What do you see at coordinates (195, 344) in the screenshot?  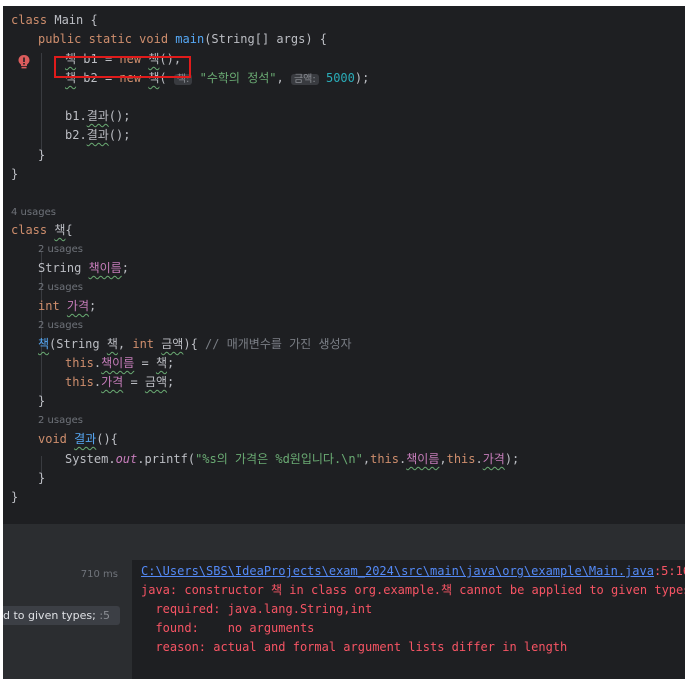 I see `code-line: 책(String 책, int 금액){ // 매개변수를 가진 생성자` at bounding box center [195, 344].